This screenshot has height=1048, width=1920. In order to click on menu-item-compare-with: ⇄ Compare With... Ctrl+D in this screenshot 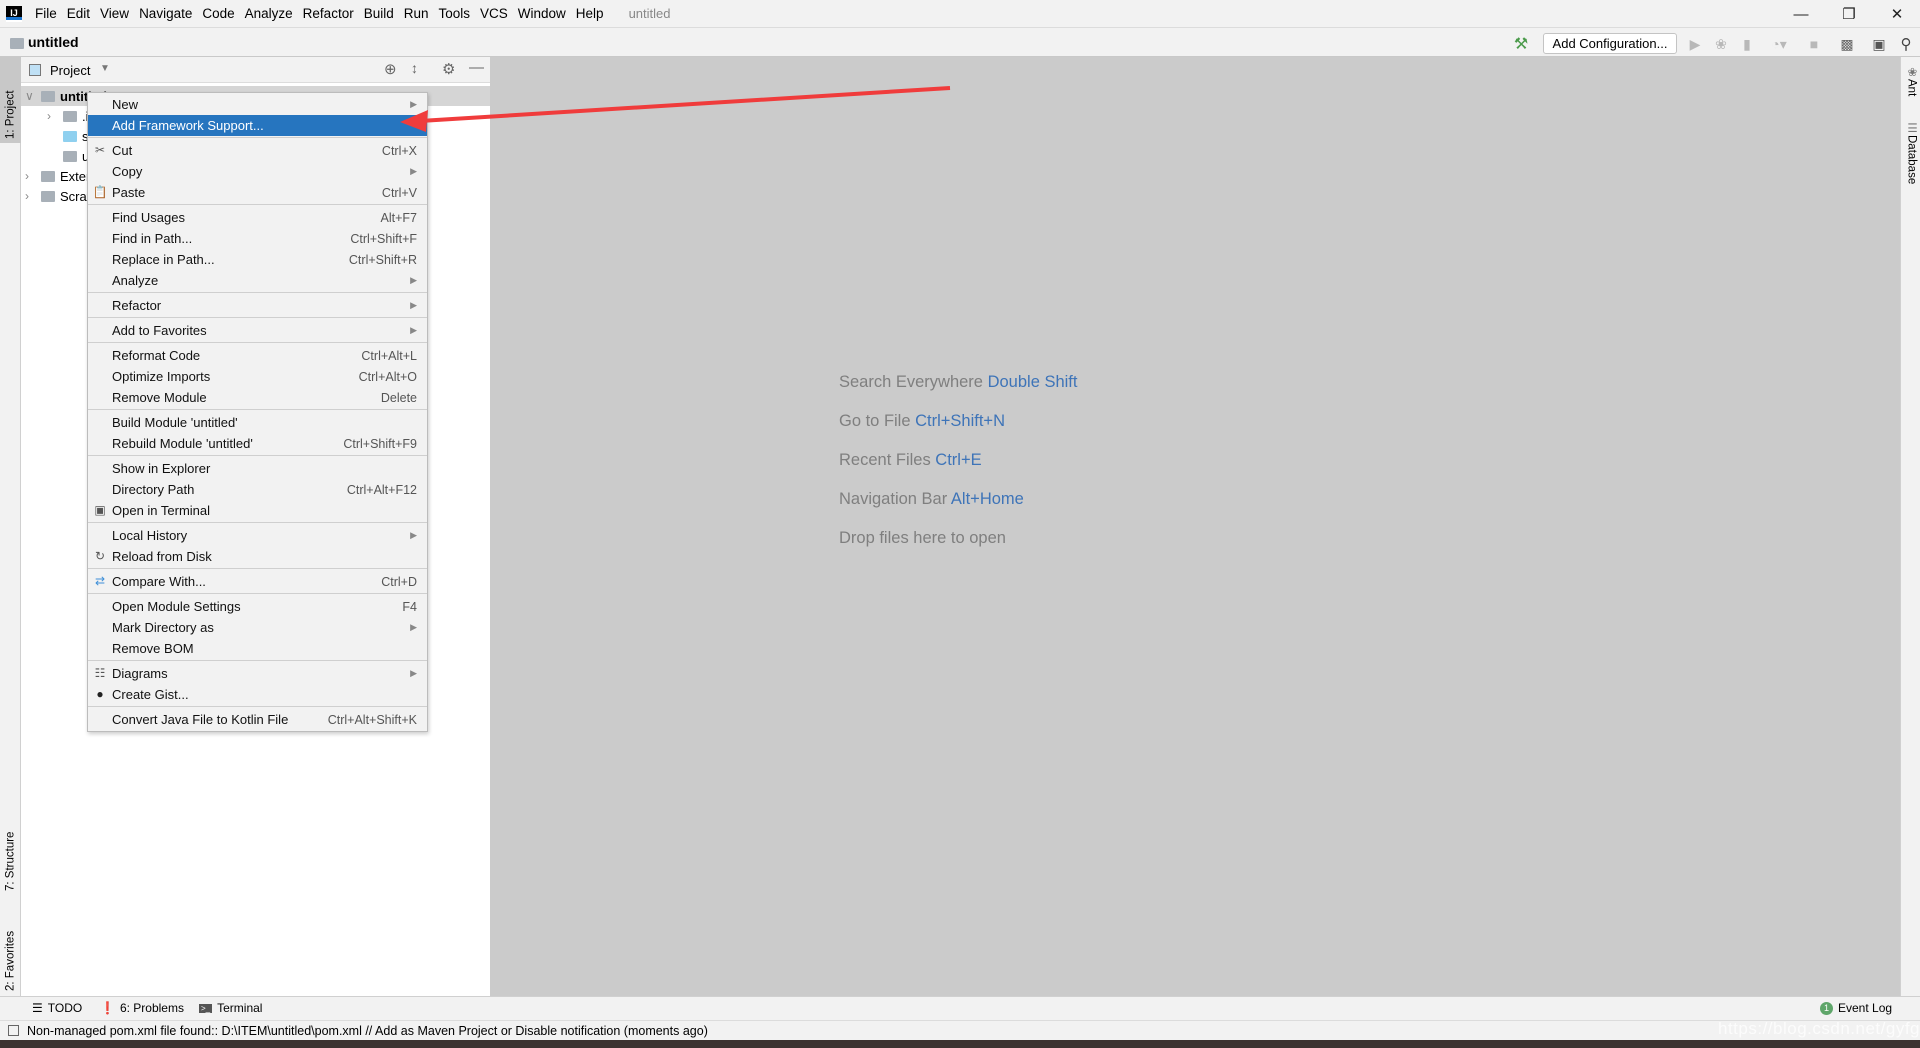, I will do `click(257, 581)`.